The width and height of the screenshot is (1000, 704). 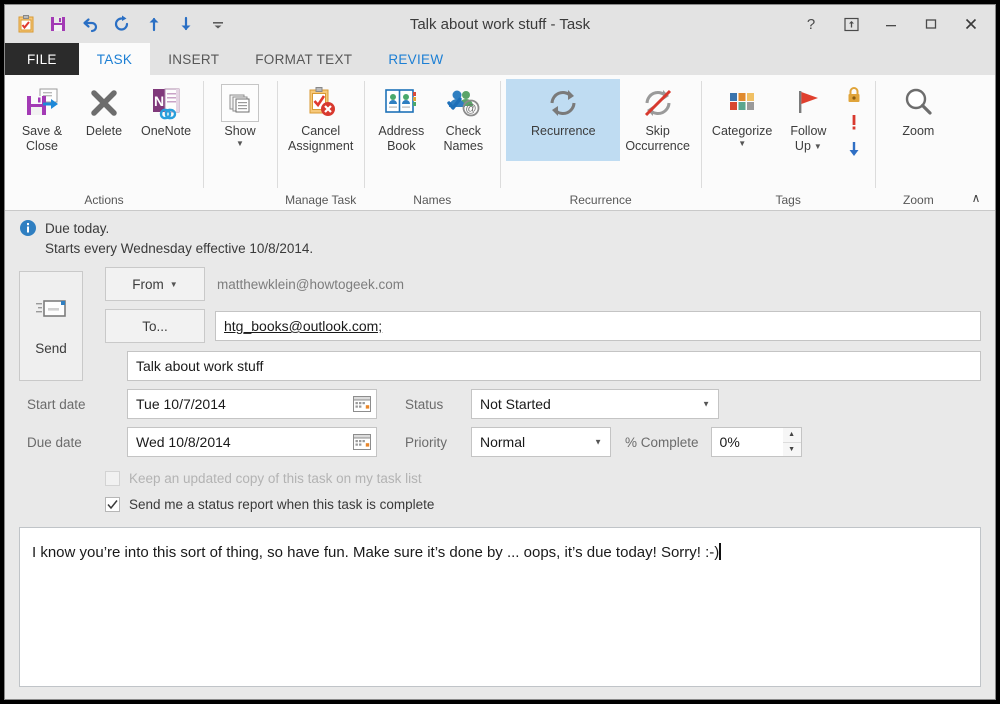 I want to click on tag-mini-buttons, so click(x=854, y=120).